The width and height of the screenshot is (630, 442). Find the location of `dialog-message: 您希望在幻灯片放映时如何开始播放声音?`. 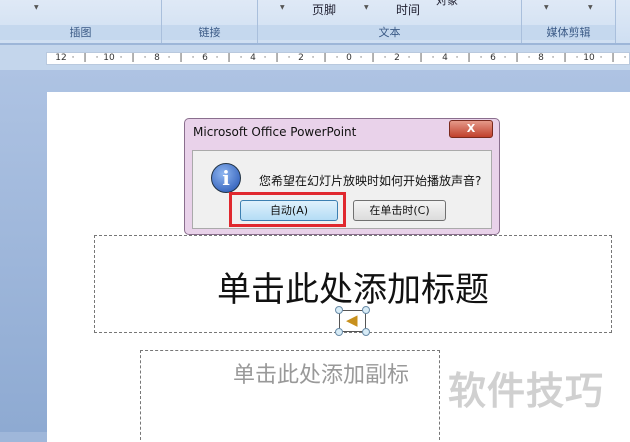

dialog-message: 您希望在幻灯片放映时如何开始播放声音? is located at coordinates (370, 181).